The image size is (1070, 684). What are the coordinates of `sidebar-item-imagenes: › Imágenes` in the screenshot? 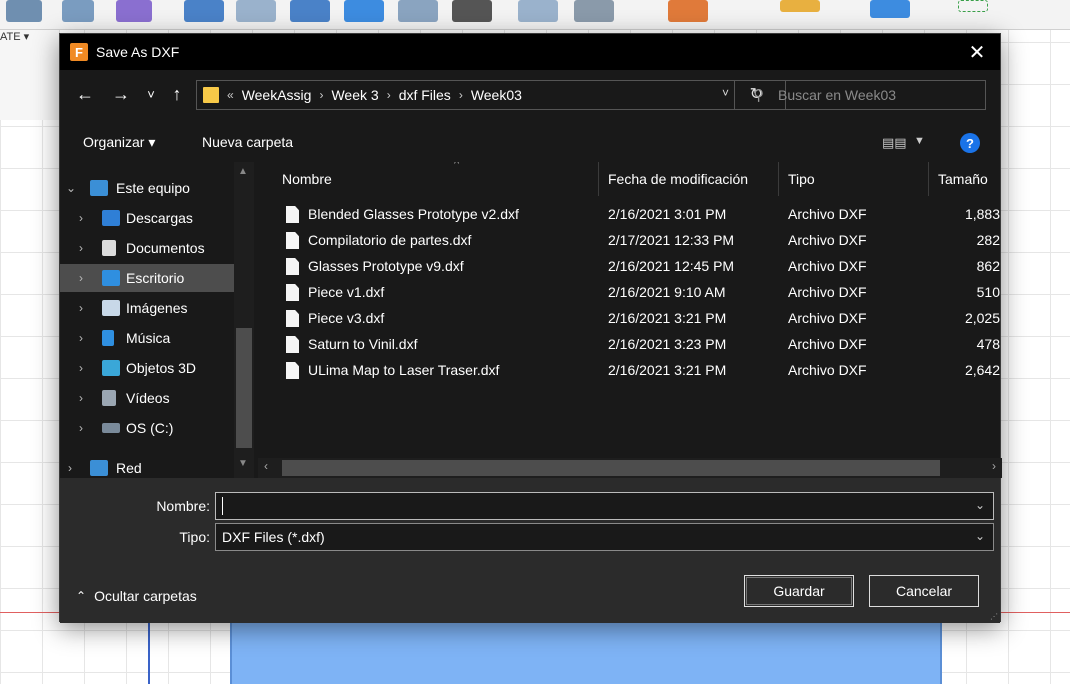 It's located at (147, 308).